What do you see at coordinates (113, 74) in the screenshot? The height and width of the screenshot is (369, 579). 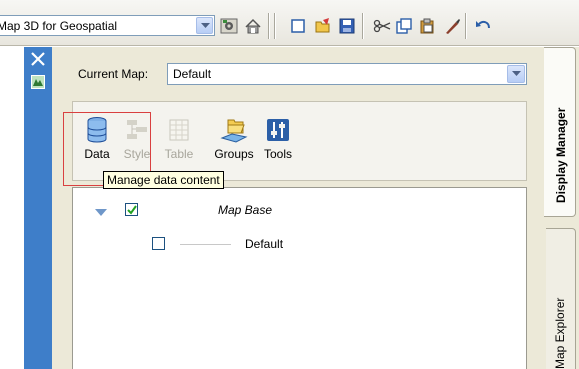 I see `current-map-label: Current Map:` at bounding box center [113, 74].